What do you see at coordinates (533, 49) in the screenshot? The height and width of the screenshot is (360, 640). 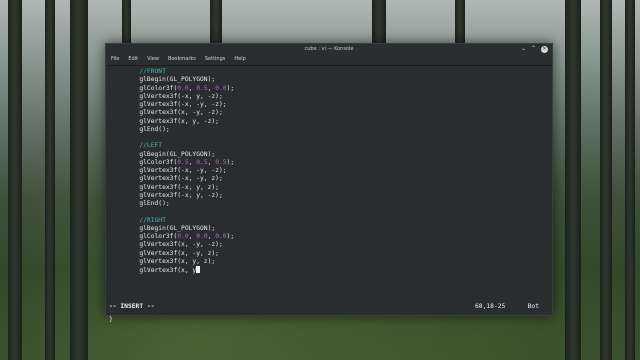 I see `maximize-icon: ⌃` at bounding box center [533, 49].